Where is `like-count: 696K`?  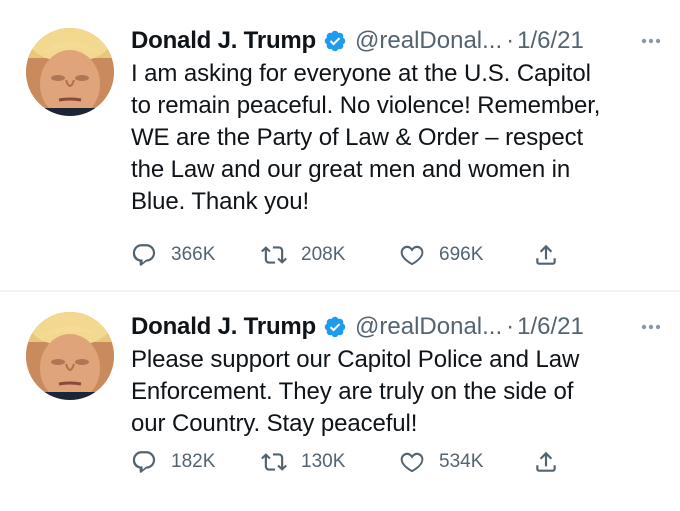 like-count: 696K is located at coordinates (461, 254).